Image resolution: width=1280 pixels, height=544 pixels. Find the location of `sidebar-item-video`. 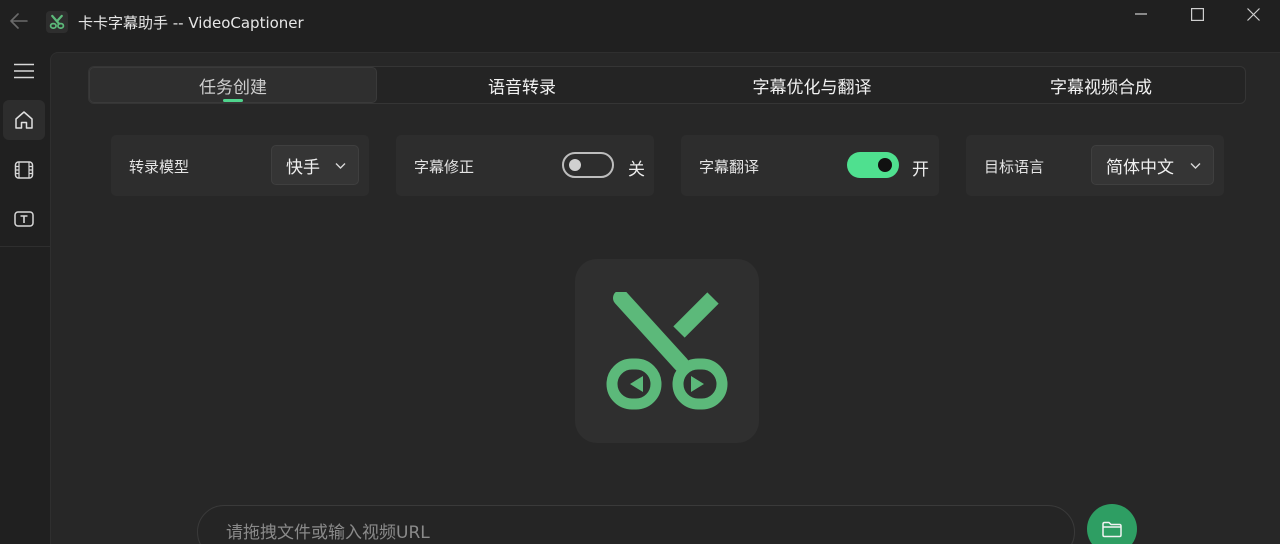

sidebar-item-video is located at coordinates (24, 170).